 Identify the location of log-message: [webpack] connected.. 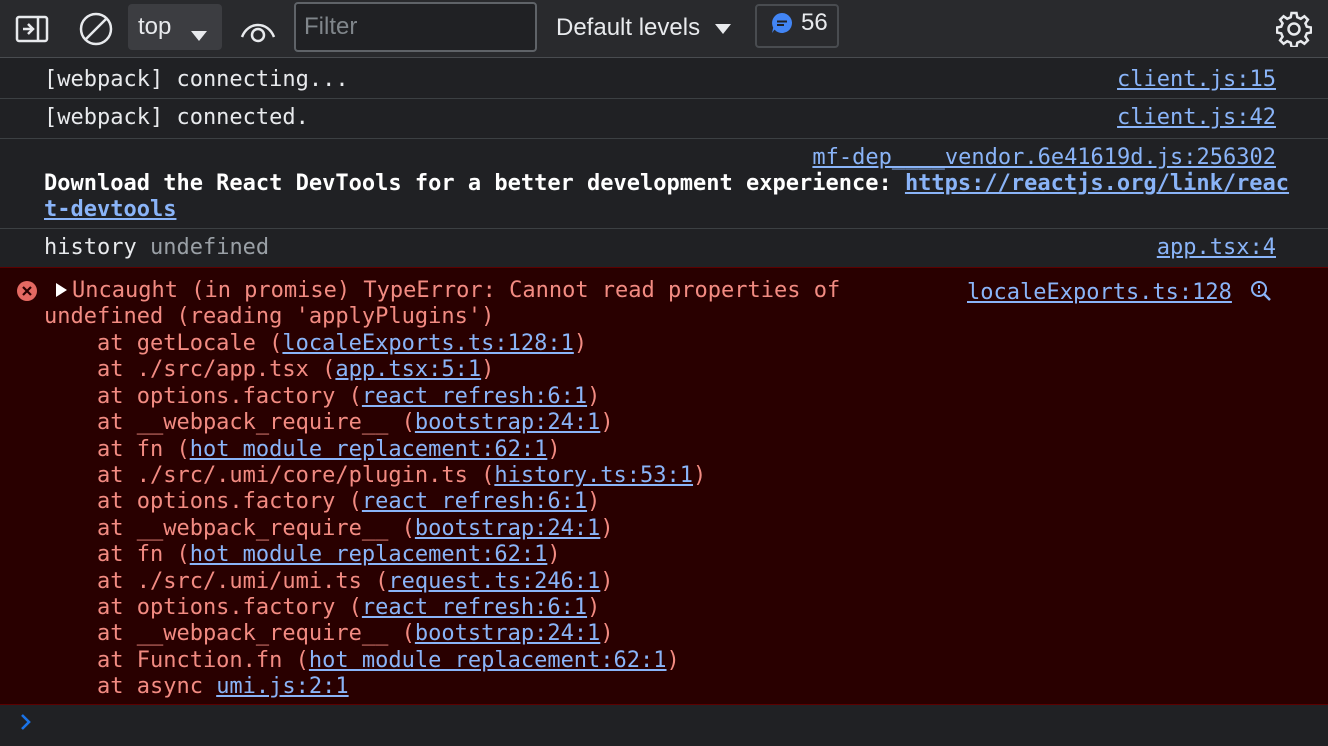
(176, 117).